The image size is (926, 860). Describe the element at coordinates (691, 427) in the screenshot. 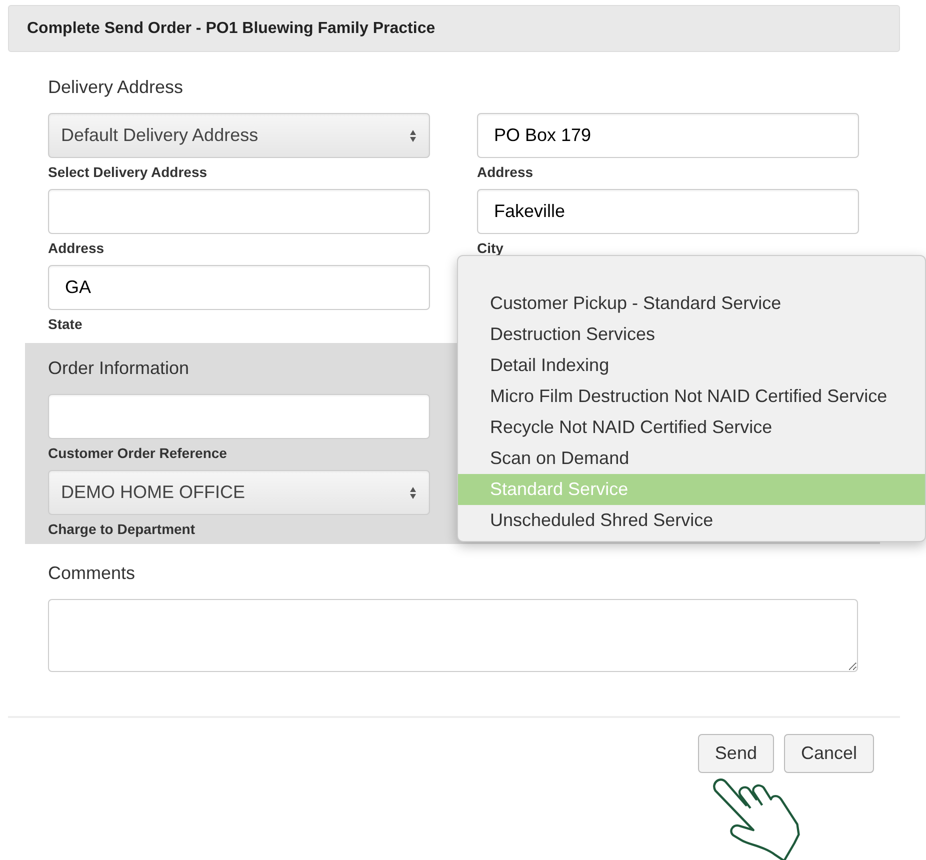

I see `menu-item: Recycle Not NAID Certified Service` at that location.